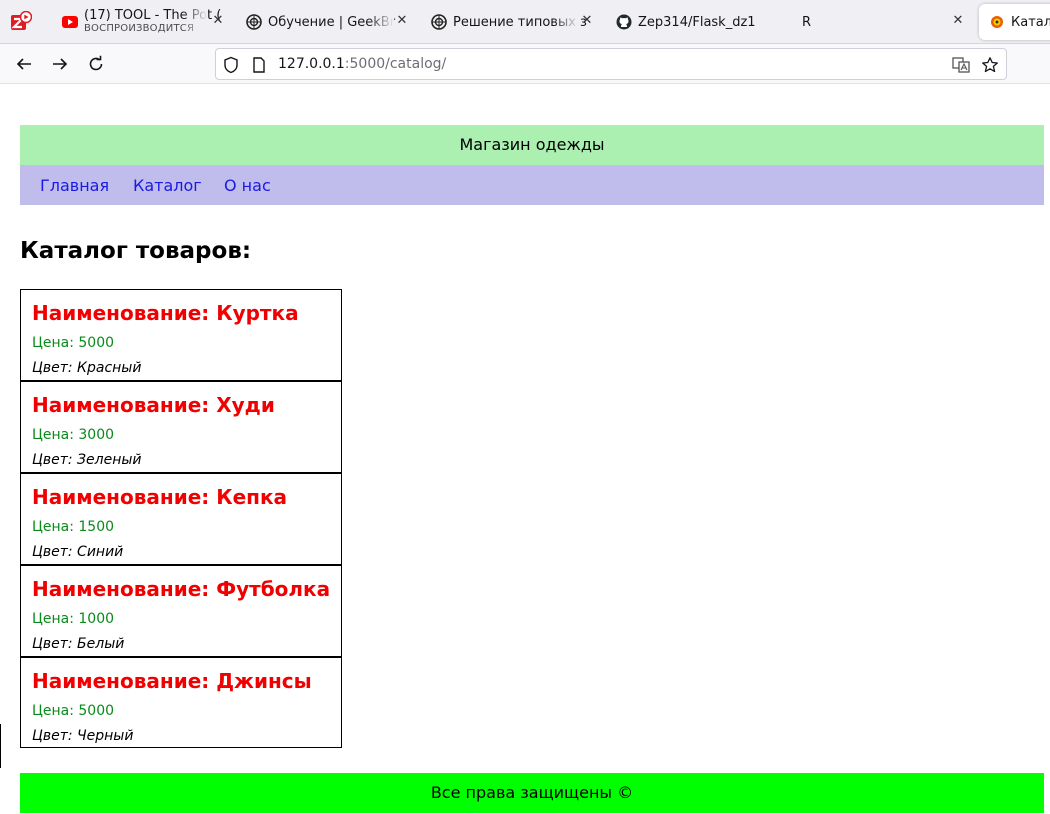  What do you see at coordinates (311, 64) in the screenshot?
I see `url-host: 127.0.0.1` at bounding box center [311, 64].